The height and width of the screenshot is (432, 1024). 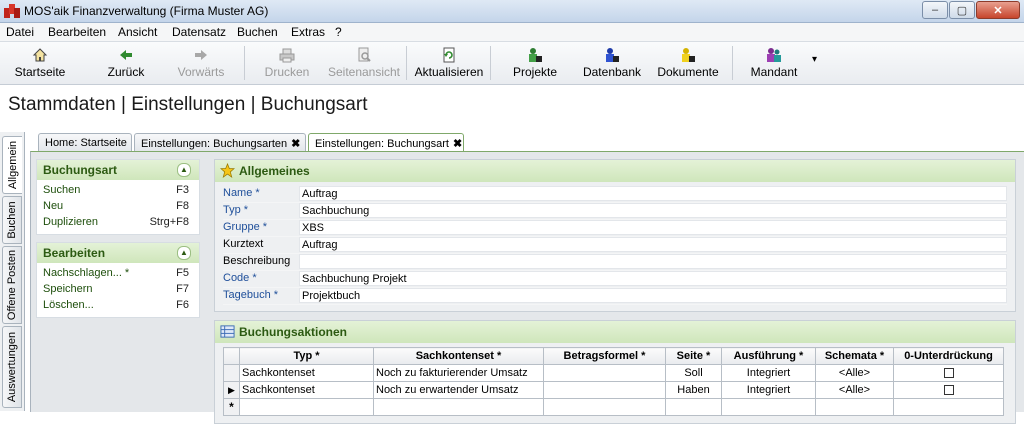 What do you see at coordinates (693, 373) in the screenshot?
I see `cell-seite: Soll` at bounding box center [693, 373].